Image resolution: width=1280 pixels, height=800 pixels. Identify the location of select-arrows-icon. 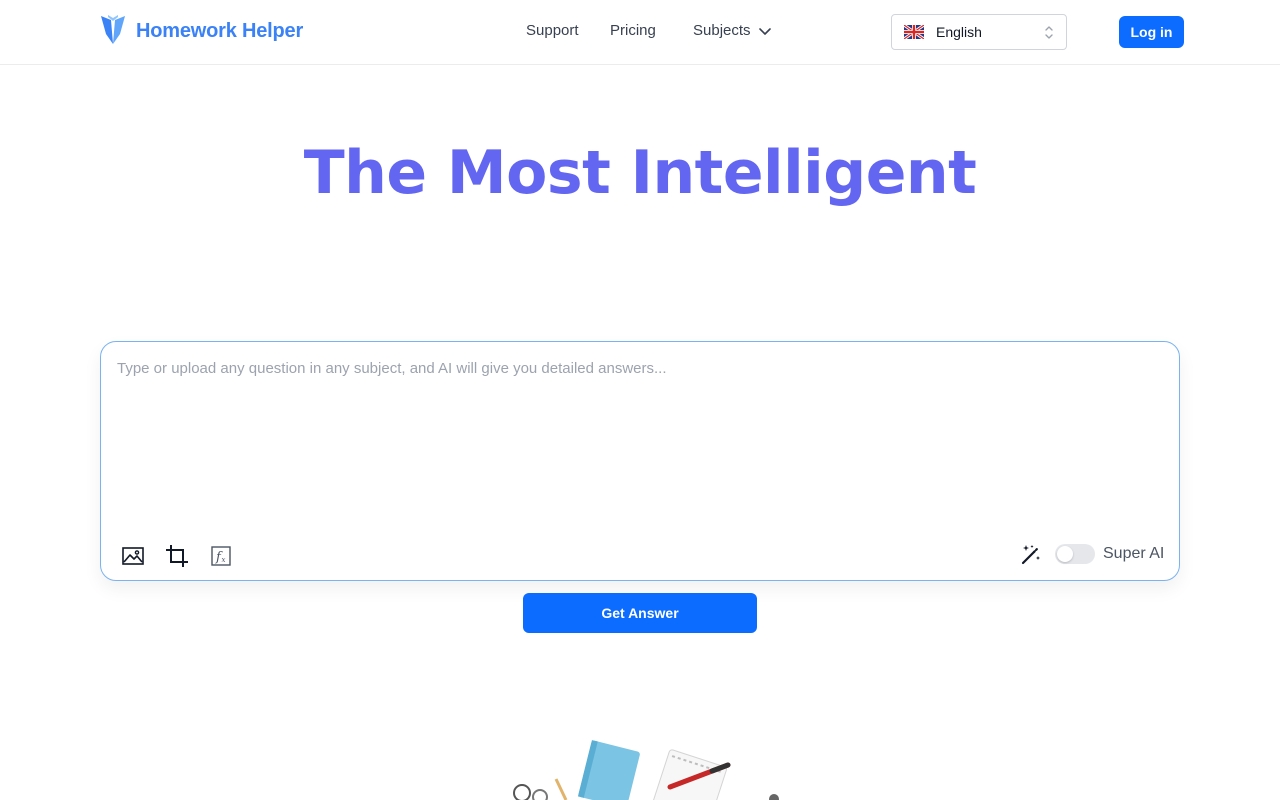
(1049, 32).